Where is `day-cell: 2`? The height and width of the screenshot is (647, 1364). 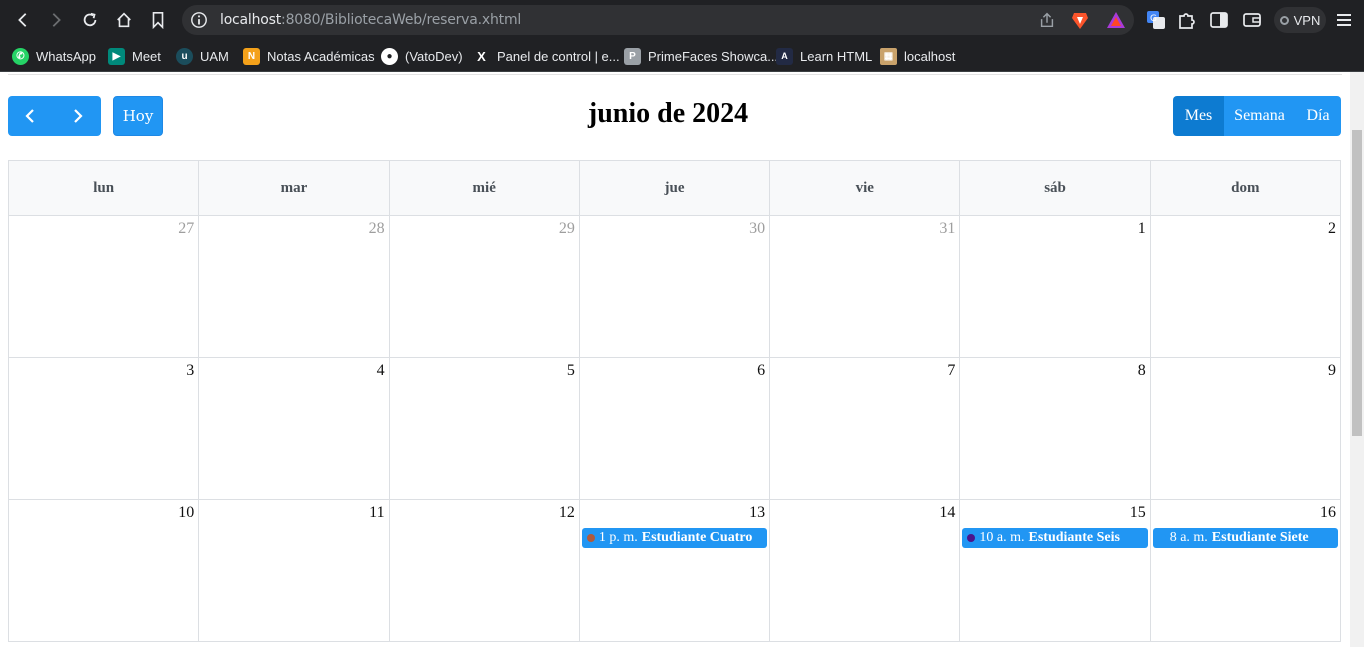
day-cell: 2 is located at coordinates (1245, 287).